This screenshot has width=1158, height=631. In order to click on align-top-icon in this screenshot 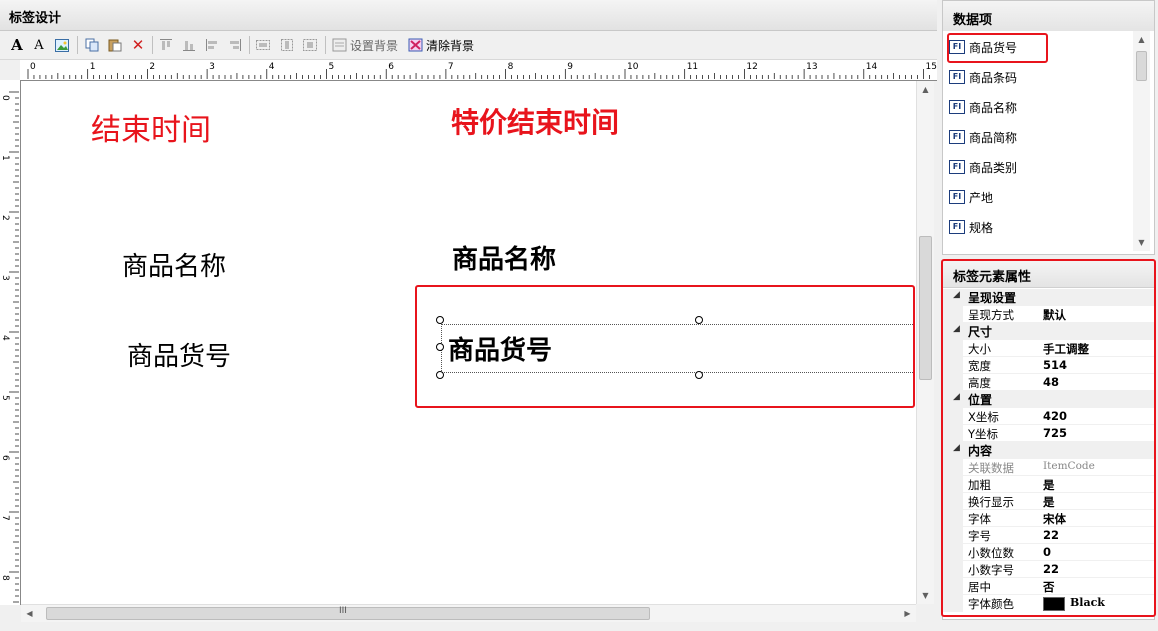, I will do `click(166, 45)`.